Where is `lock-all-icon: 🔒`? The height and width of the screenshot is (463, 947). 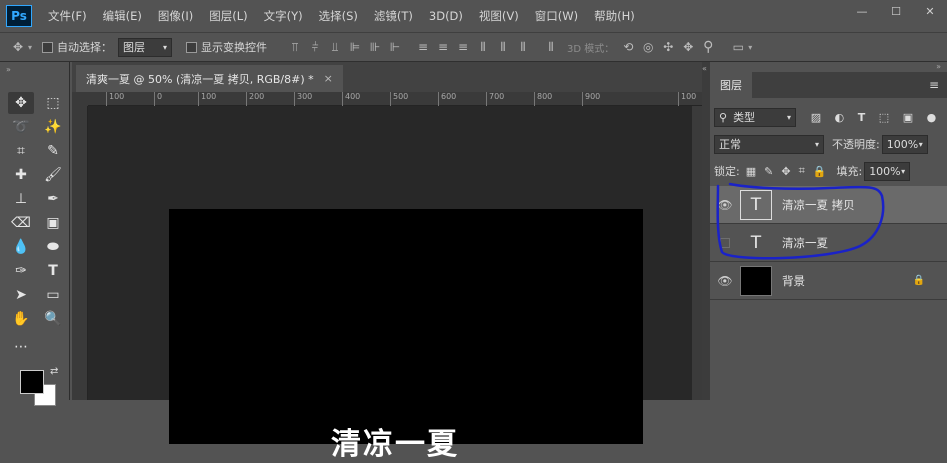 lock-all-icon: 🔒 is located at coordinates (820, 171).